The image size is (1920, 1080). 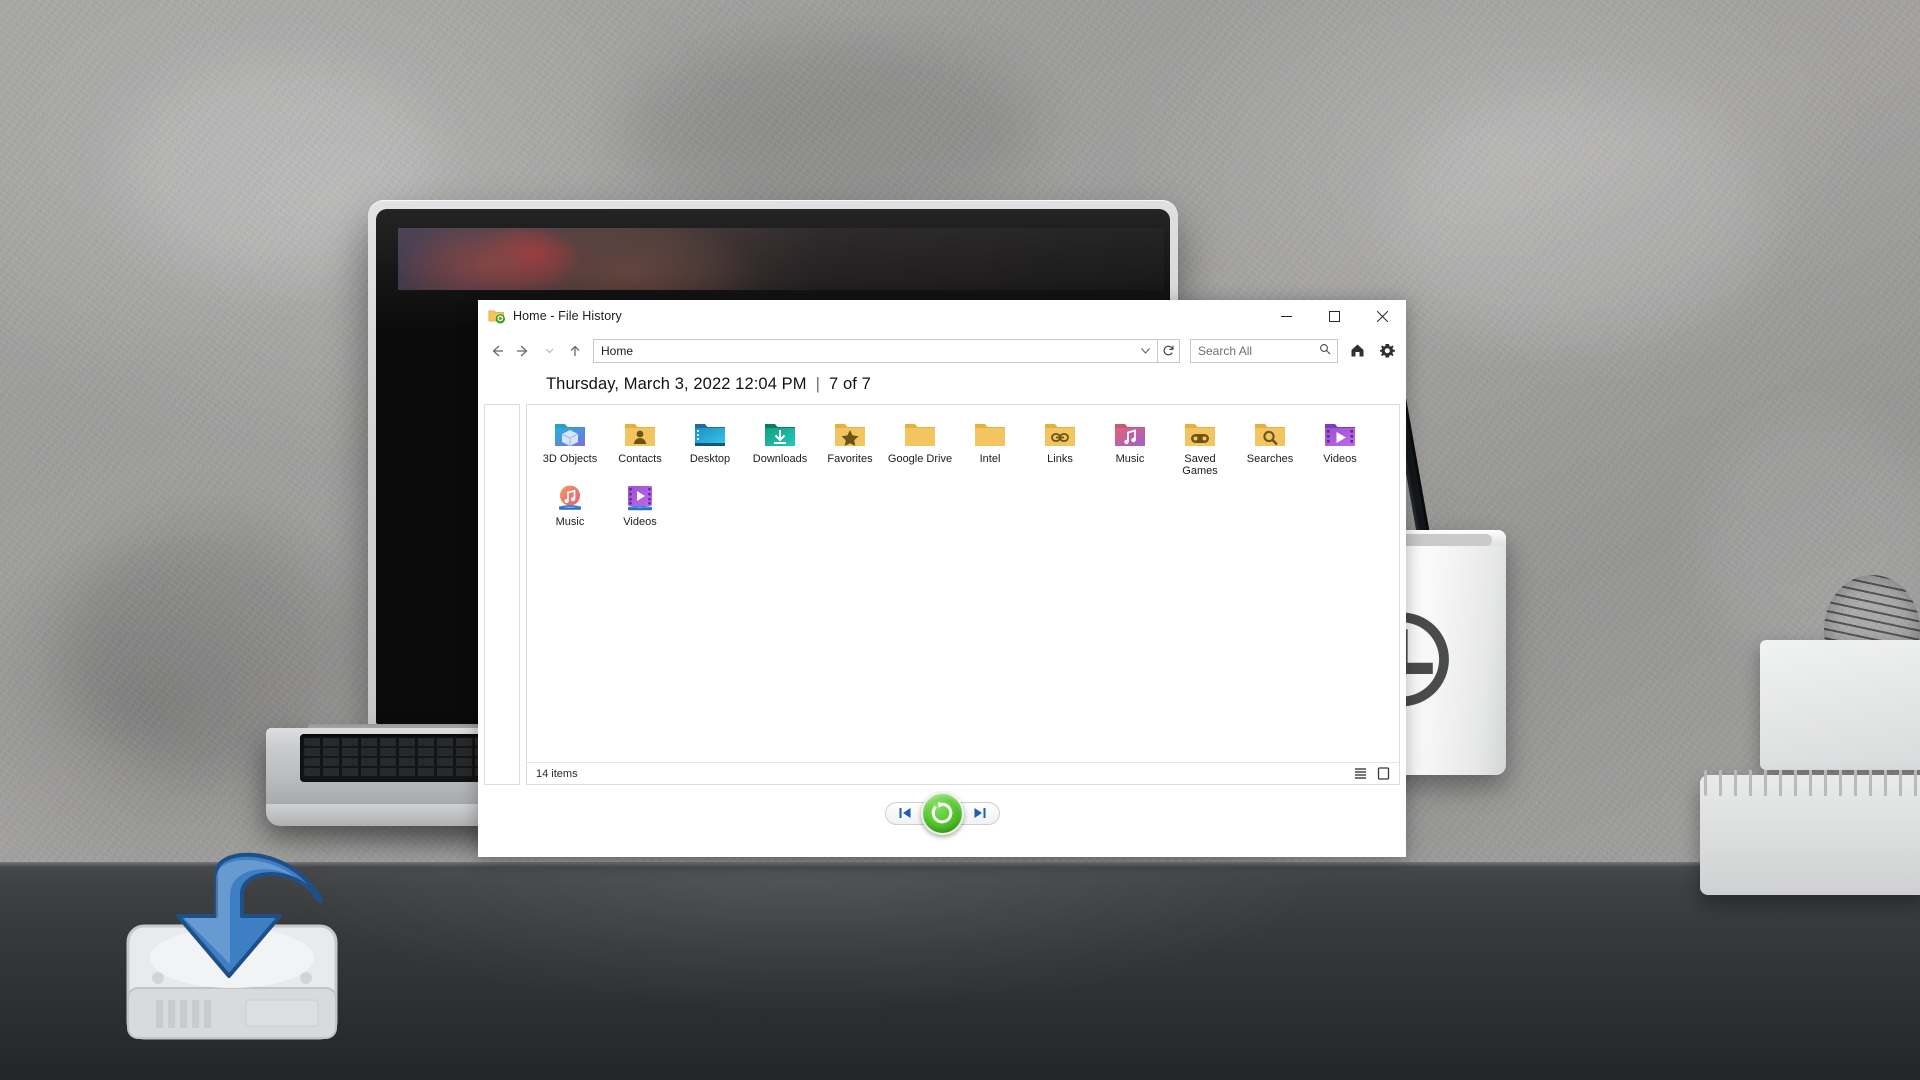 What do you see at coordinates (920, 459) in the screenshot?
I see `list-item-label: Google Drive` at bounding box center [920, 459].